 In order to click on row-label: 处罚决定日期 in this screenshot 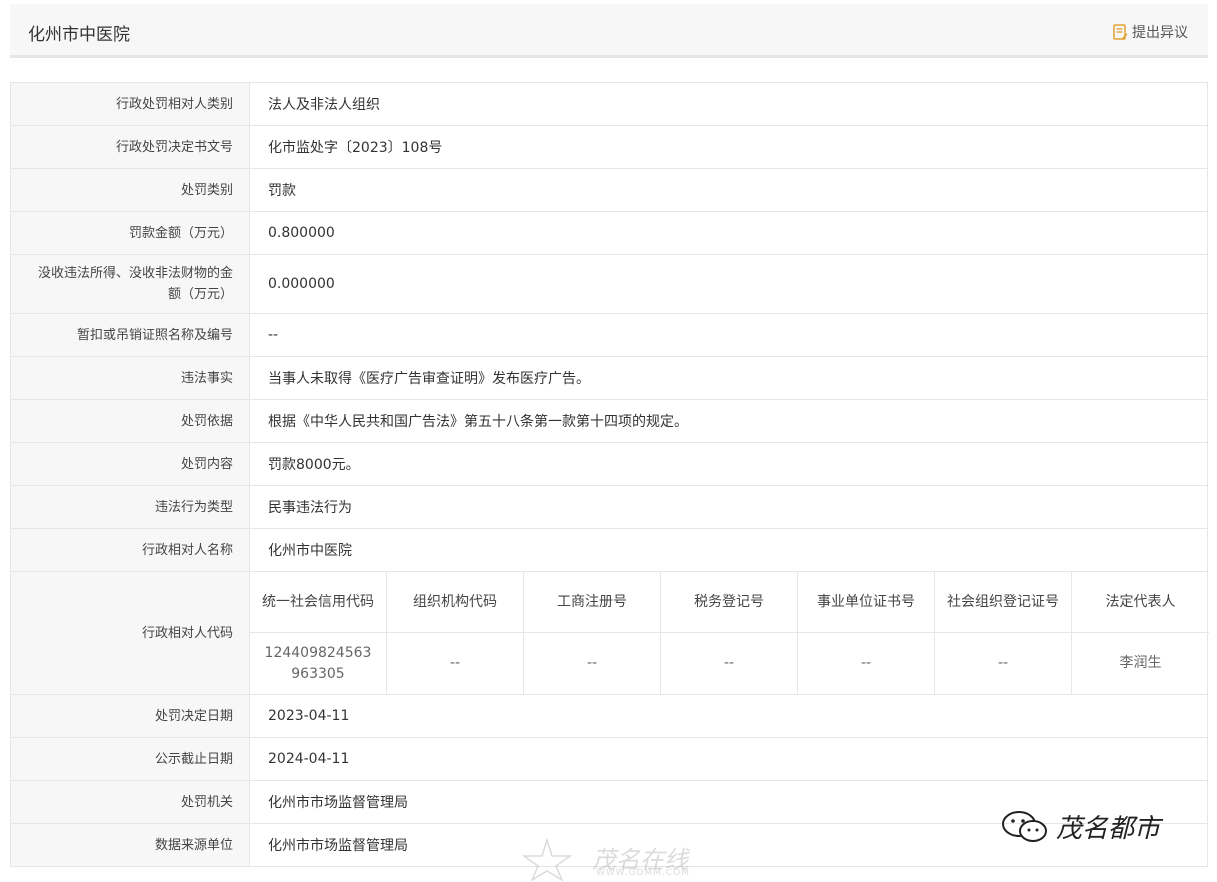, I will do `click(130, 716)`.